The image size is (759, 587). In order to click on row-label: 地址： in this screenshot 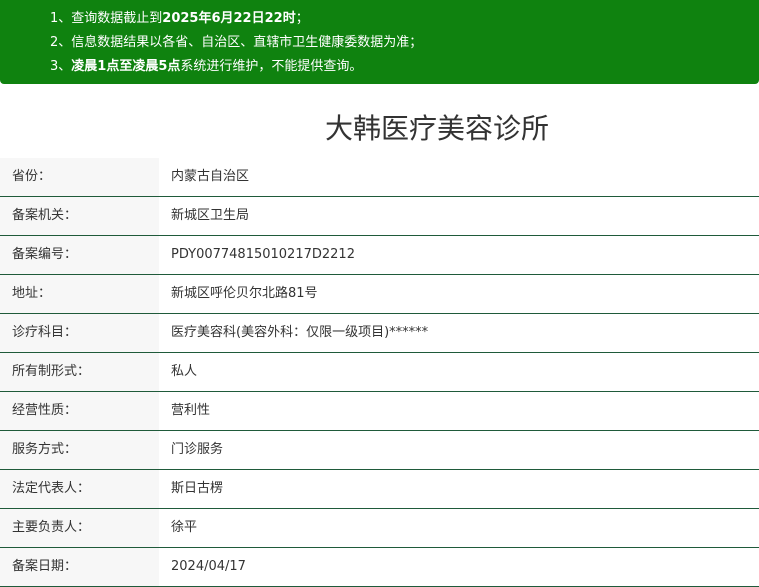, I will do `click(79, 294)`.